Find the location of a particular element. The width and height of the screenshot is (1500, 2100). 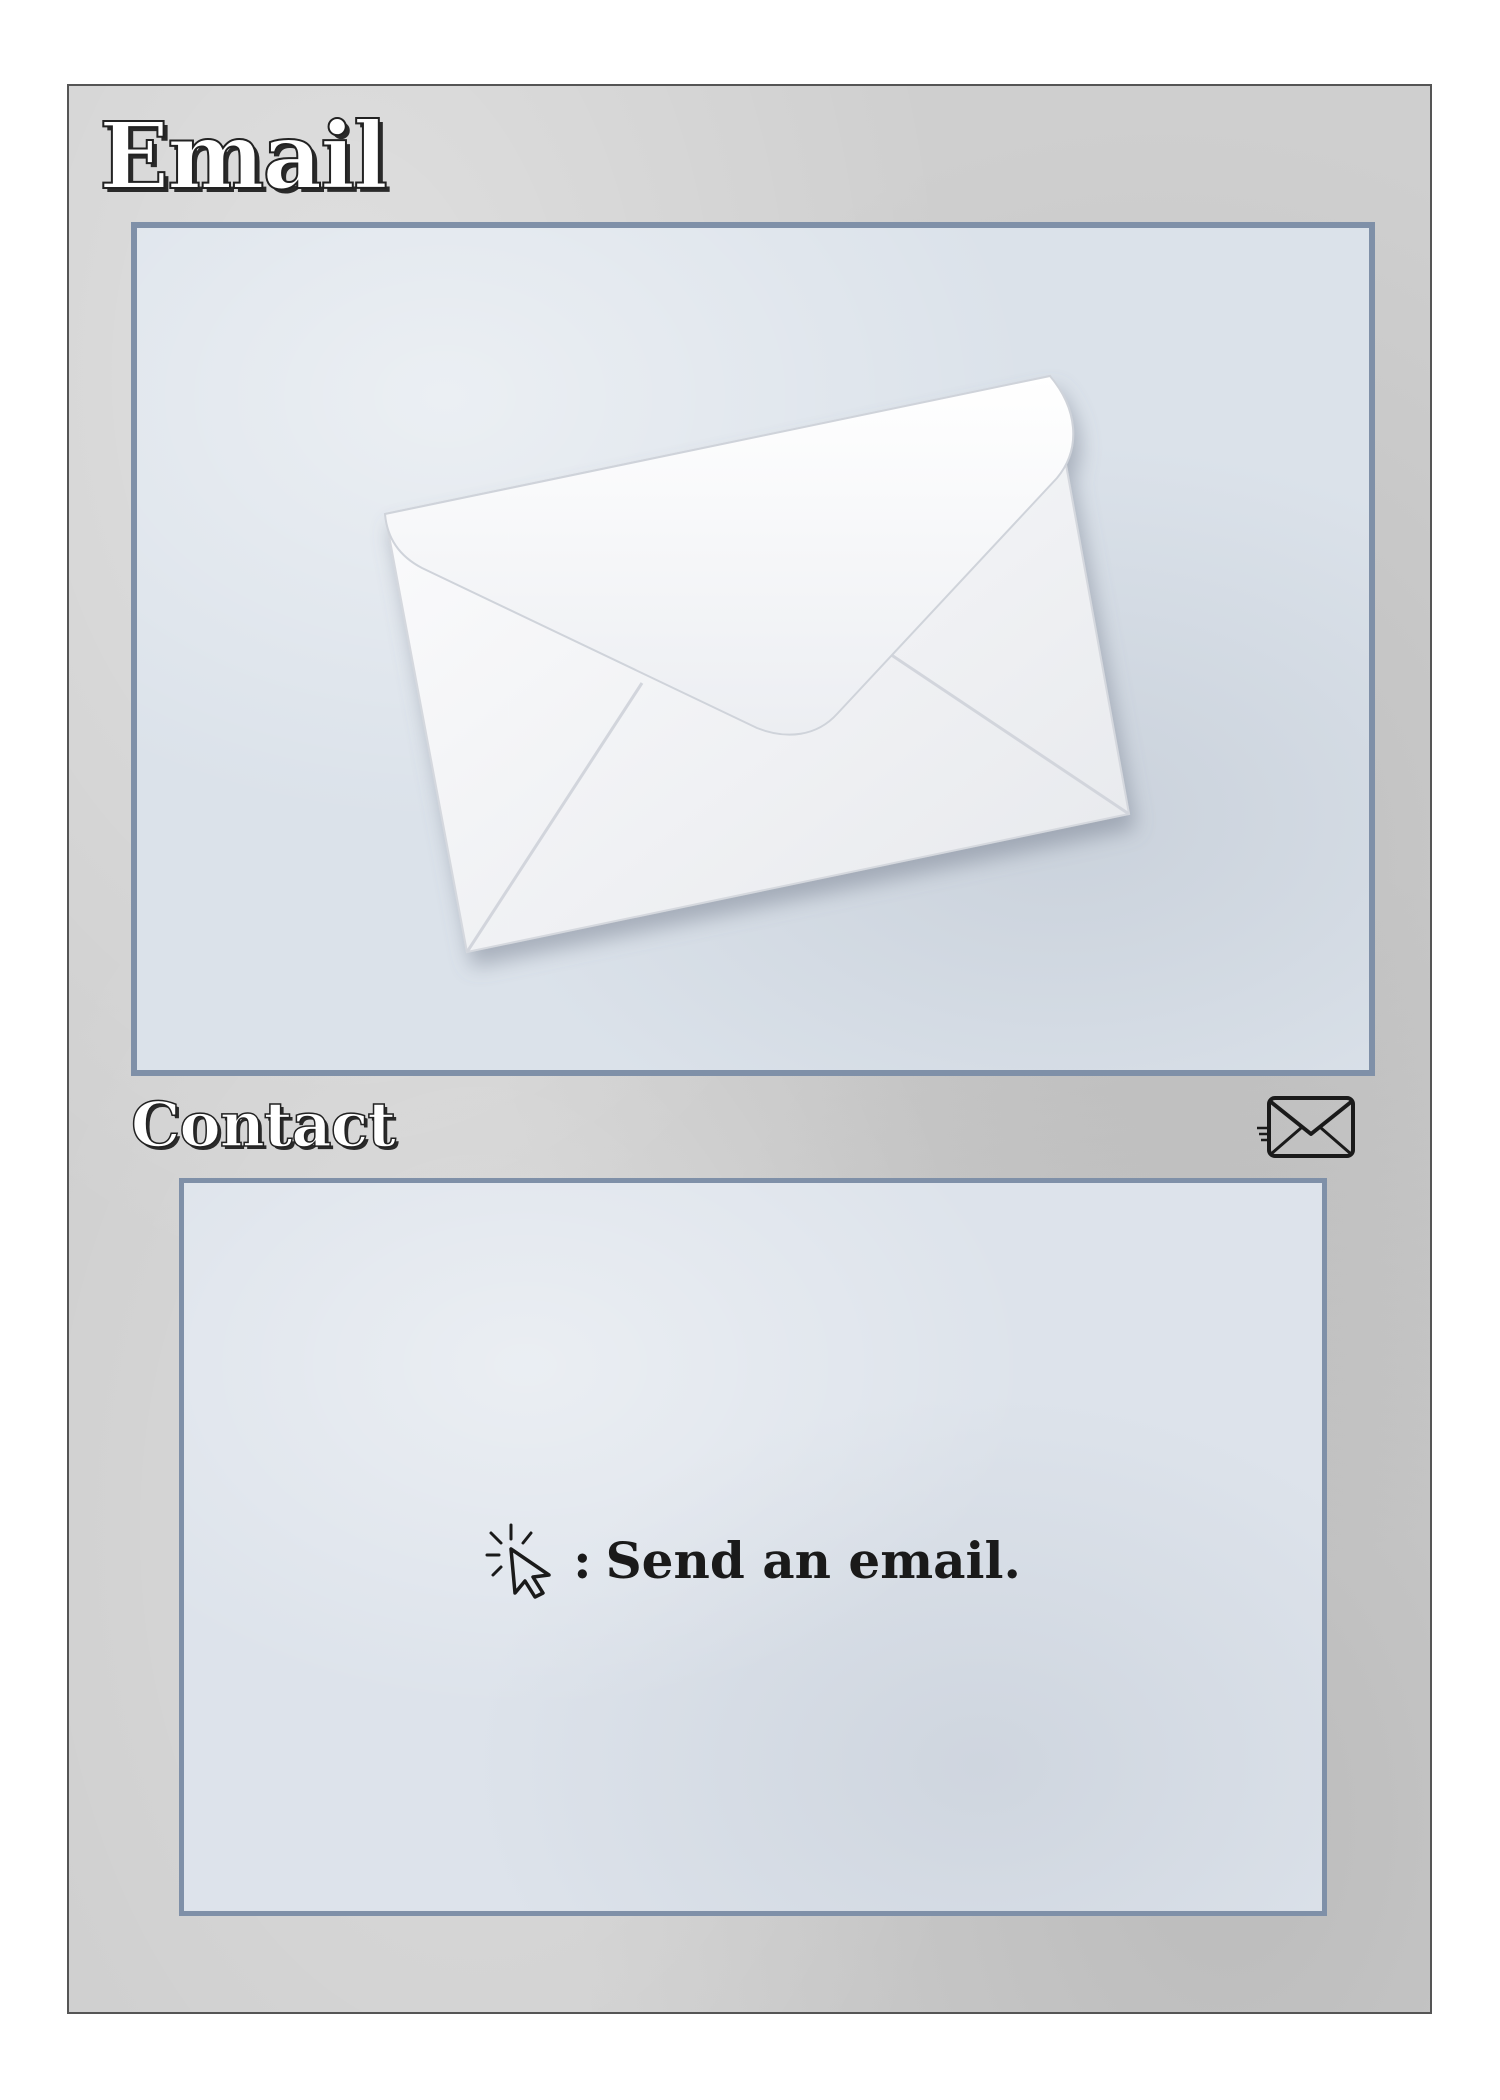

card-title: Email is located at coordinates (243, 156).